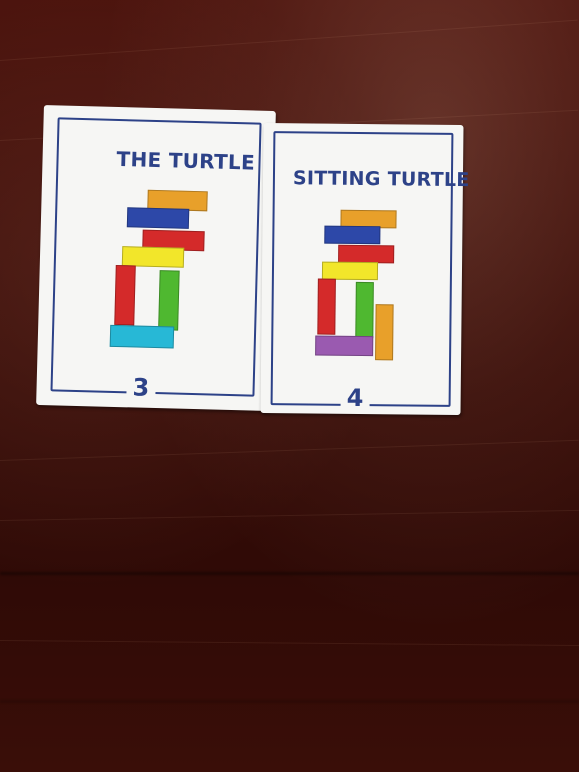 The image size is (579, 772). Describe the element at coordinates (355, 398) in the screenshot. I see `card-number: 4` at that location.